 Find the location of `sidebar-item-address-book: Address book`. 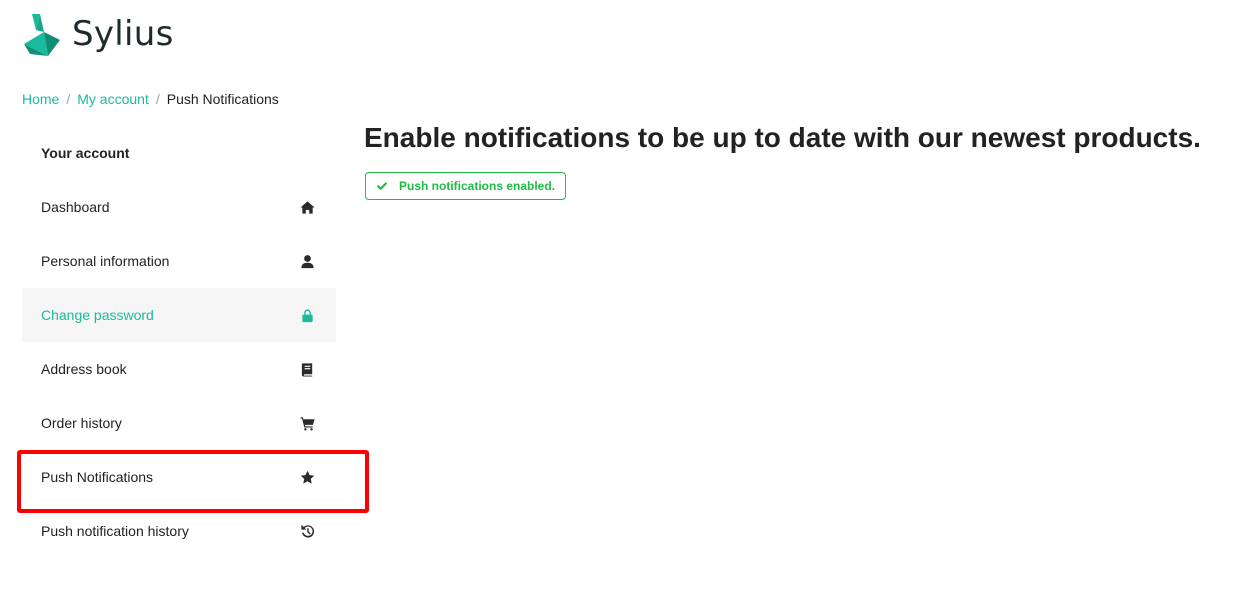

sidebar-item-address-book: Address book is located at coordinates (179, 369).